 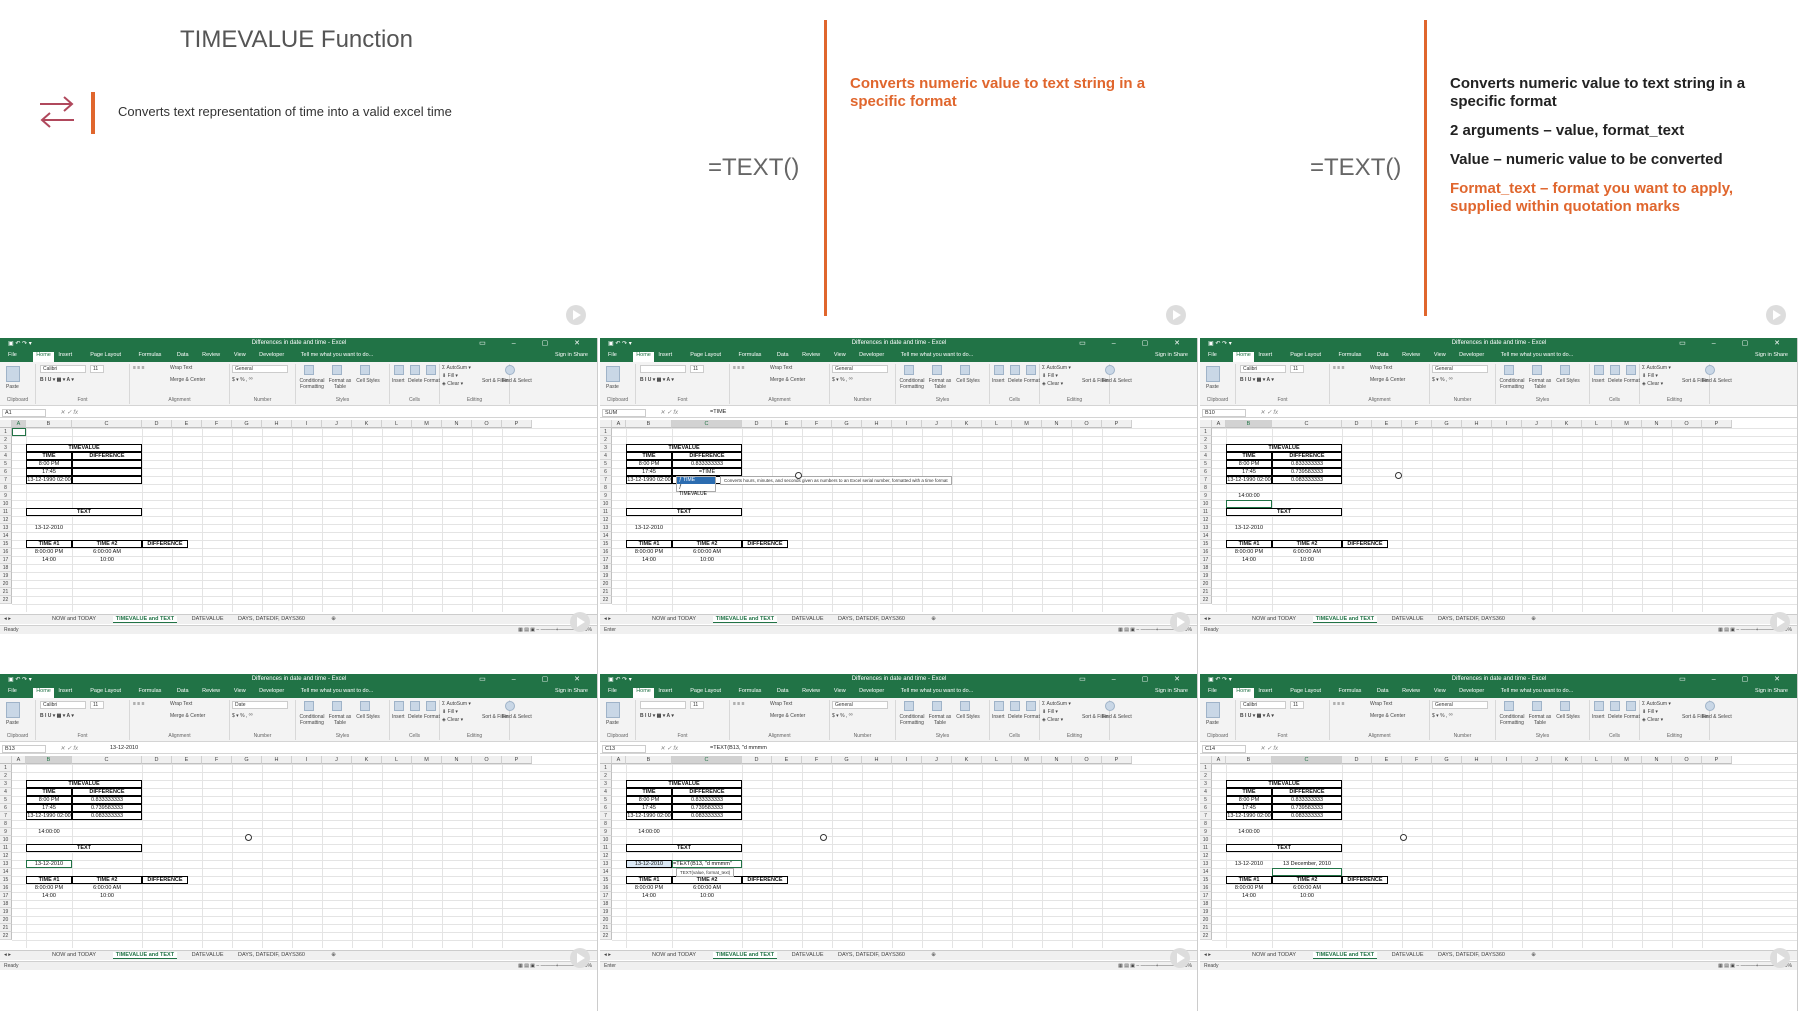 I want to click on row-header: 9, so click(x=6, y=832).